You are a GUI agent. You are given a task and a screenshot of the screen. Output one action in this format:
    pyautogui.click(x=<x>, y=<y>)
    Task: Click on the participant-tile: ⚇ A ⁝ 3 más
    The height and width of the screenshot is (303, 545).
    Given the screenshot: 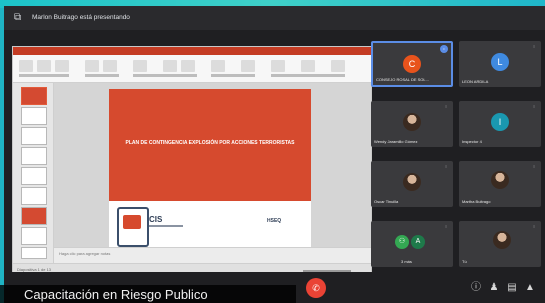 What is the action you would take?
    pyautogui.click(x=412, y=244)
    